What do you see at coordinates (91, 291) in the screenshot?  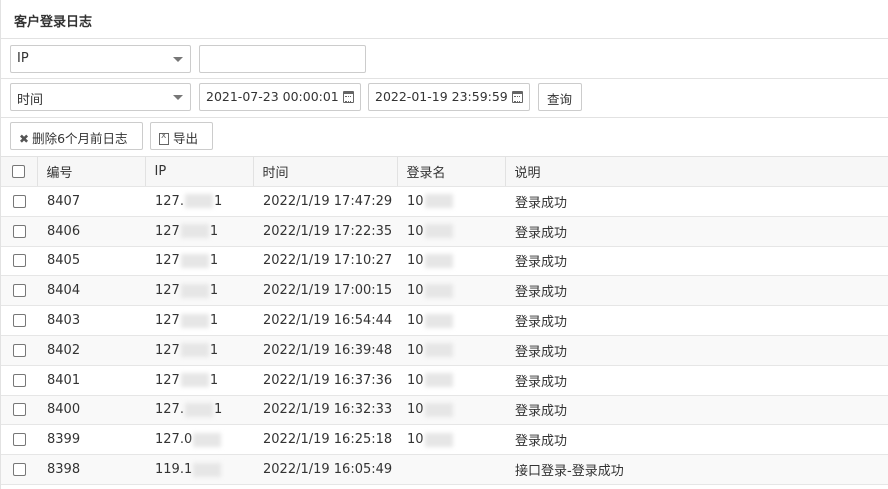 I see `row-id: 8404` at bounding box center [91, 291].